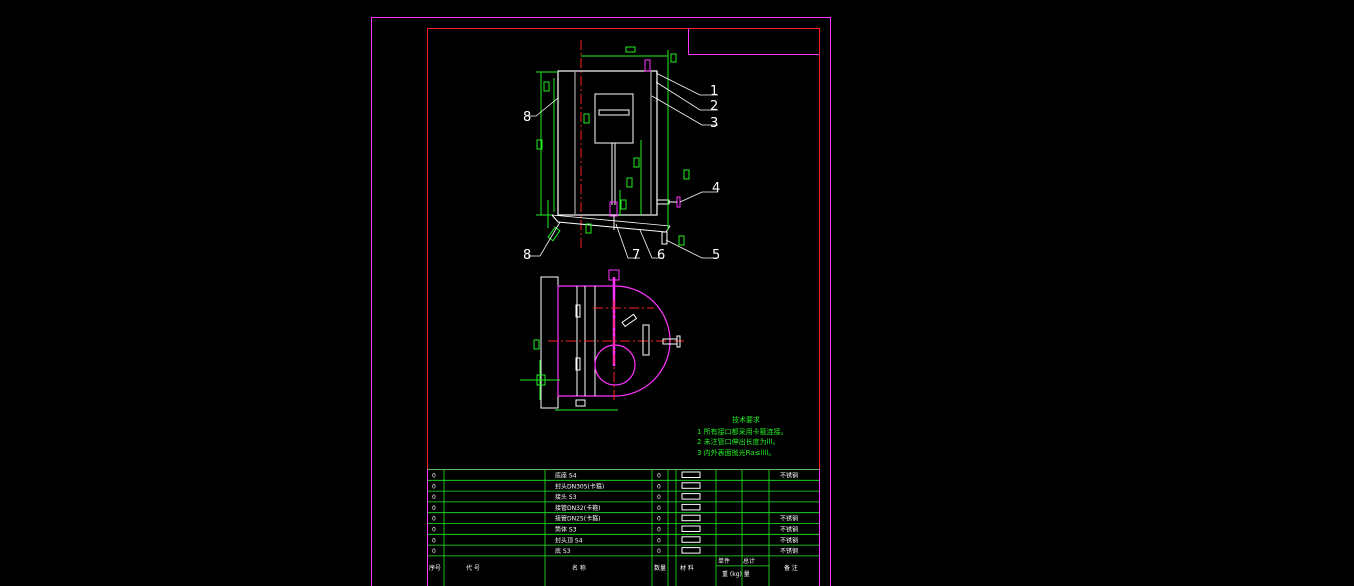  I want to click on callout-label: 2, so click(714, 106).